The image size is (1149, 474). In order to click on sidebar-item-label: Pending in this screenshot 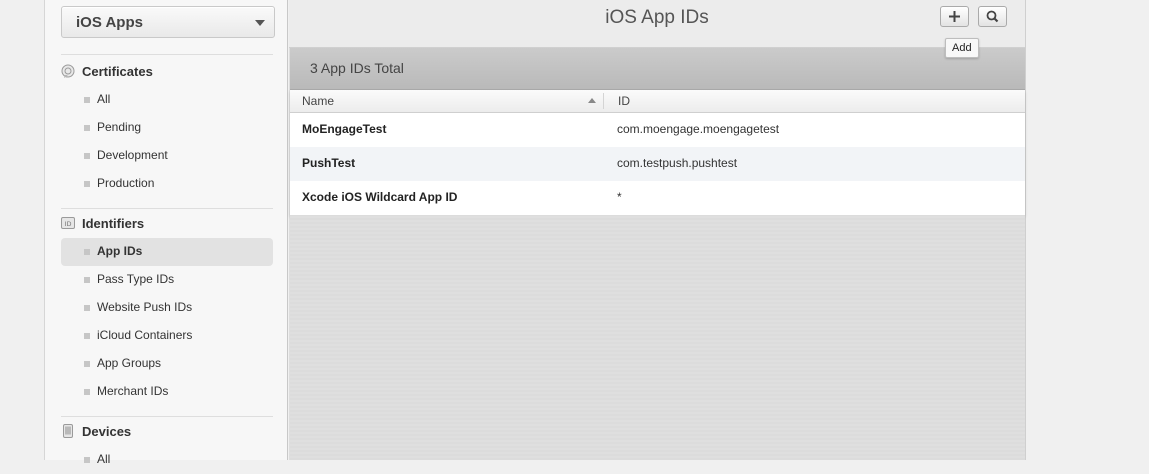, I will do `click(119, 127)`.